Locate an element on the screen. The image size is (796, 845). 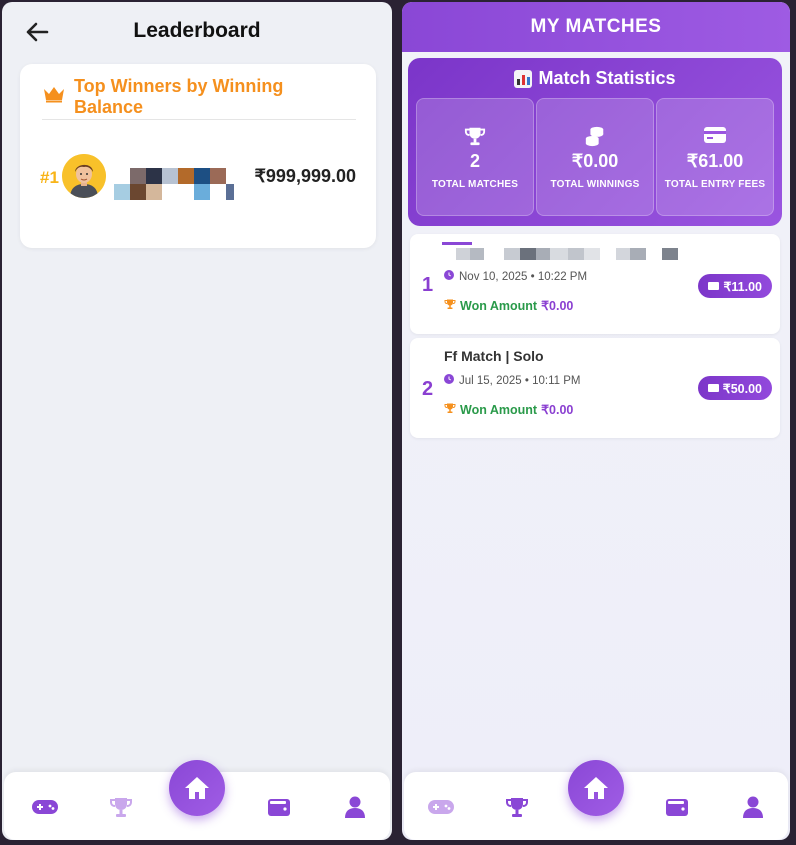
coins-icon is located at coordinates (595, 136).